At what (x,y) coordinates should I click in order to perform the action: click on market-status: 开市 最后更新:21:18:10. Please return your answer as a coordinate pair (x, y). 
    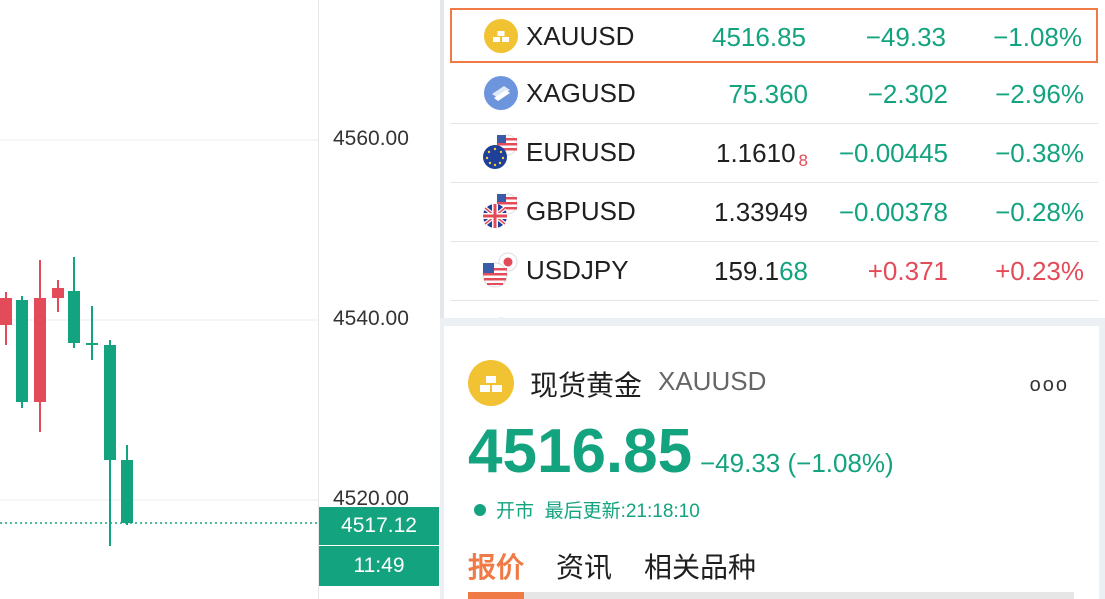
    Looking at the image, I should click on (587, 509).